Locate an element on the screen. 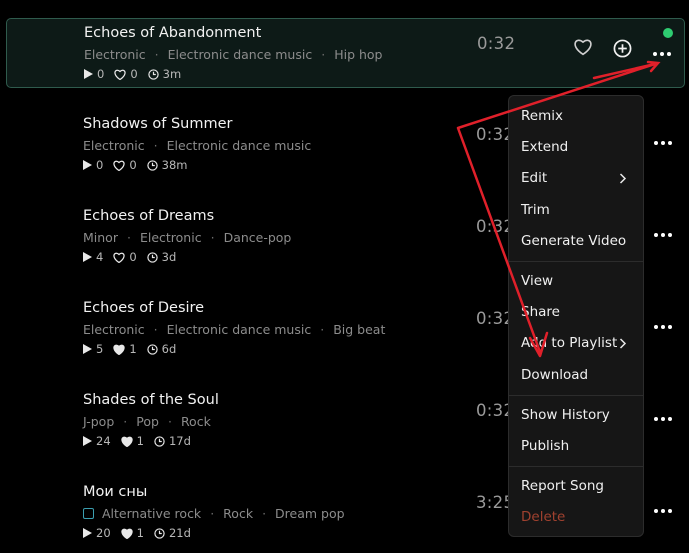 The image size is (689, 553). age: 3m is located at coordinates (164, 74).